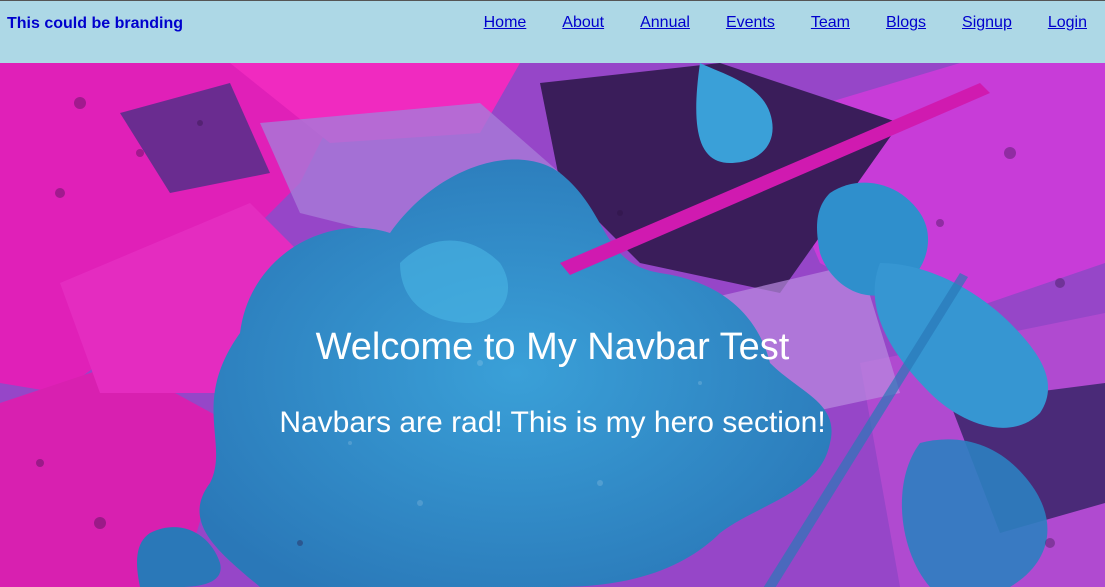  I want to click on nav-link-annual: Annual, so click(665, 22).